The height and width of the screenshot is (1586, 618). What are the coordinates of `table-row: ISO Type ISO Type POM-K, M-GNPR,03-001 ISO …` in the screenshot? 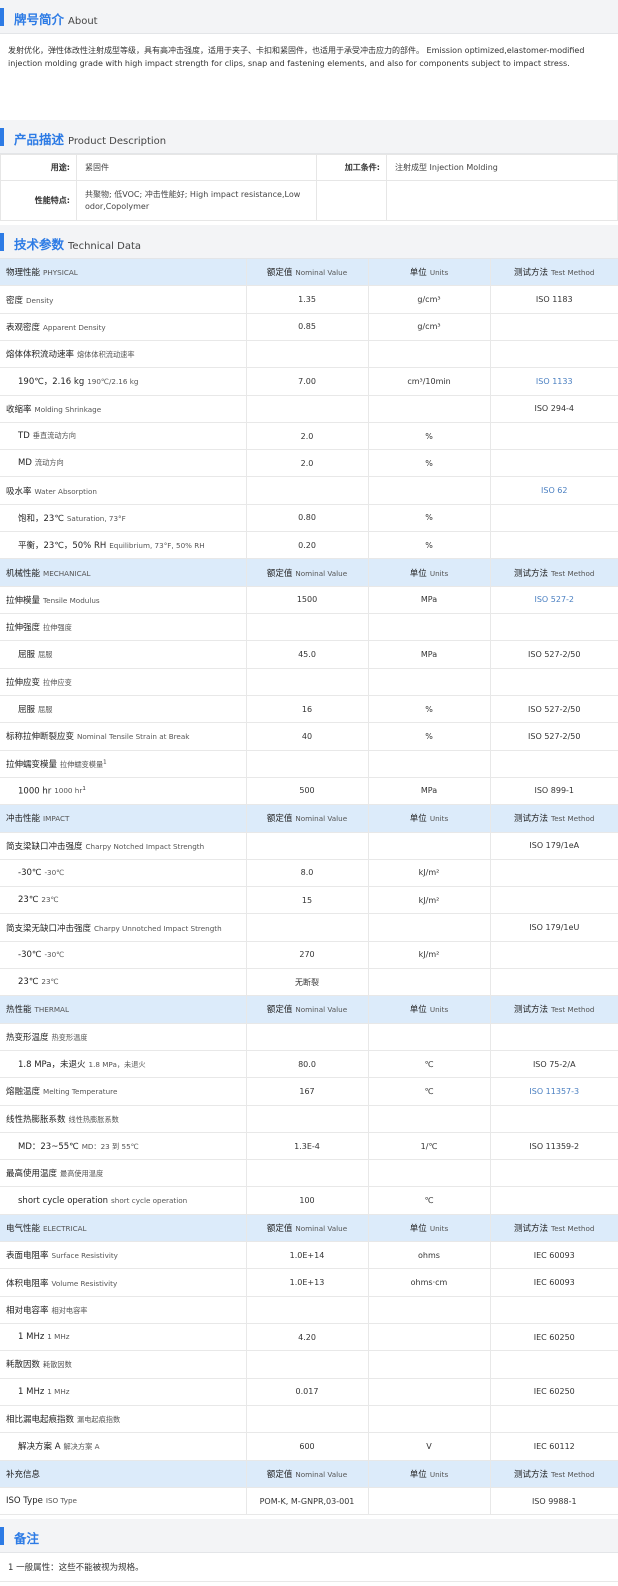 It's located at (309, 1501).